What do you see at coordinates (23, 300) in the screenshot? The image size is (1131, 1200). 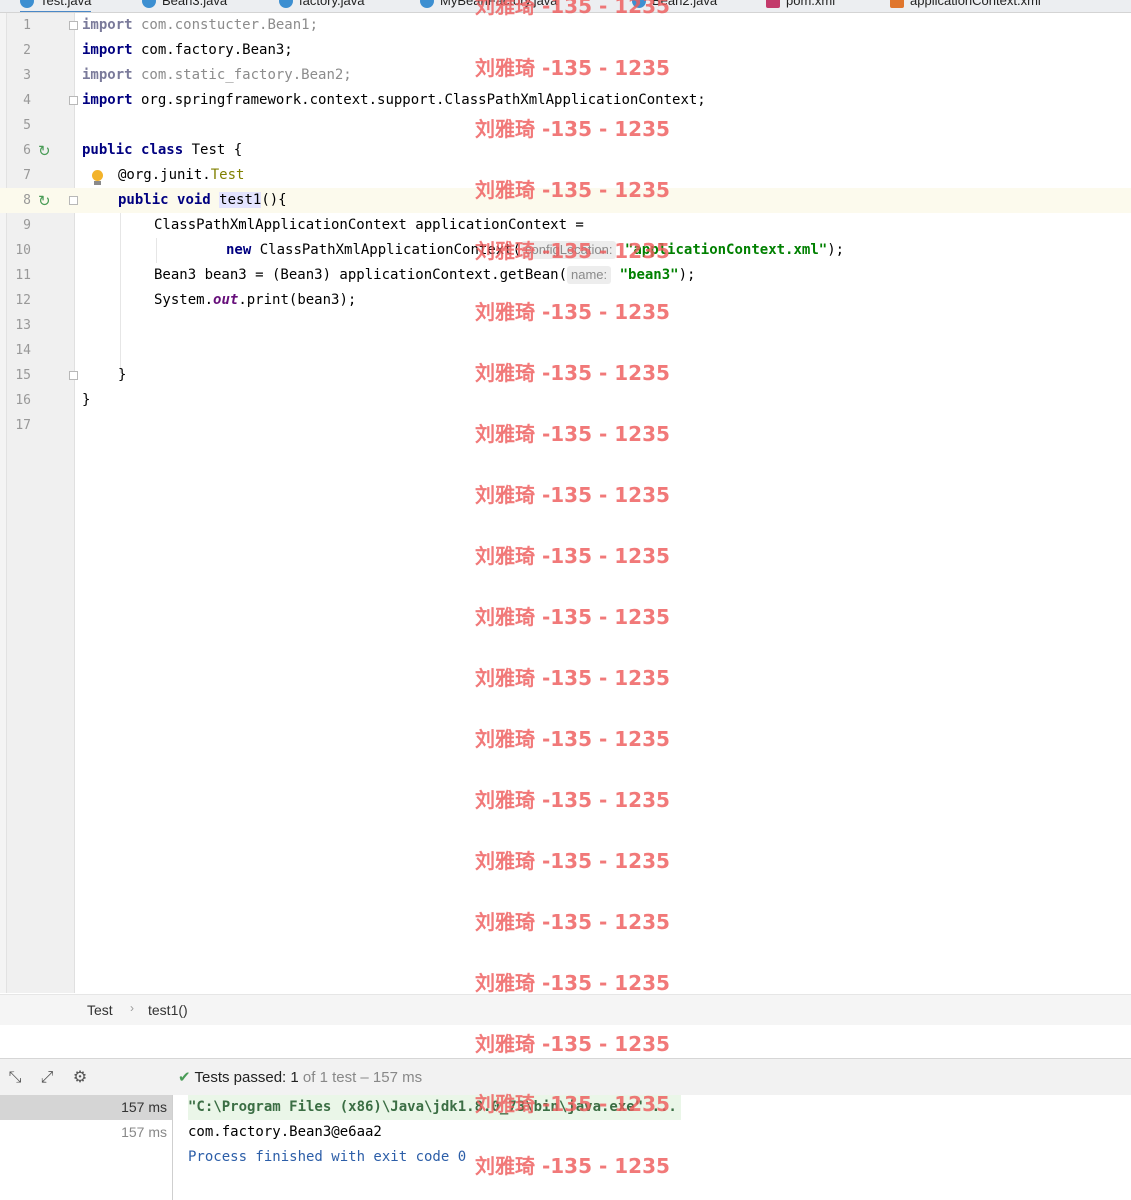 I see `line-number: 12` at bounding box center [23, 300].